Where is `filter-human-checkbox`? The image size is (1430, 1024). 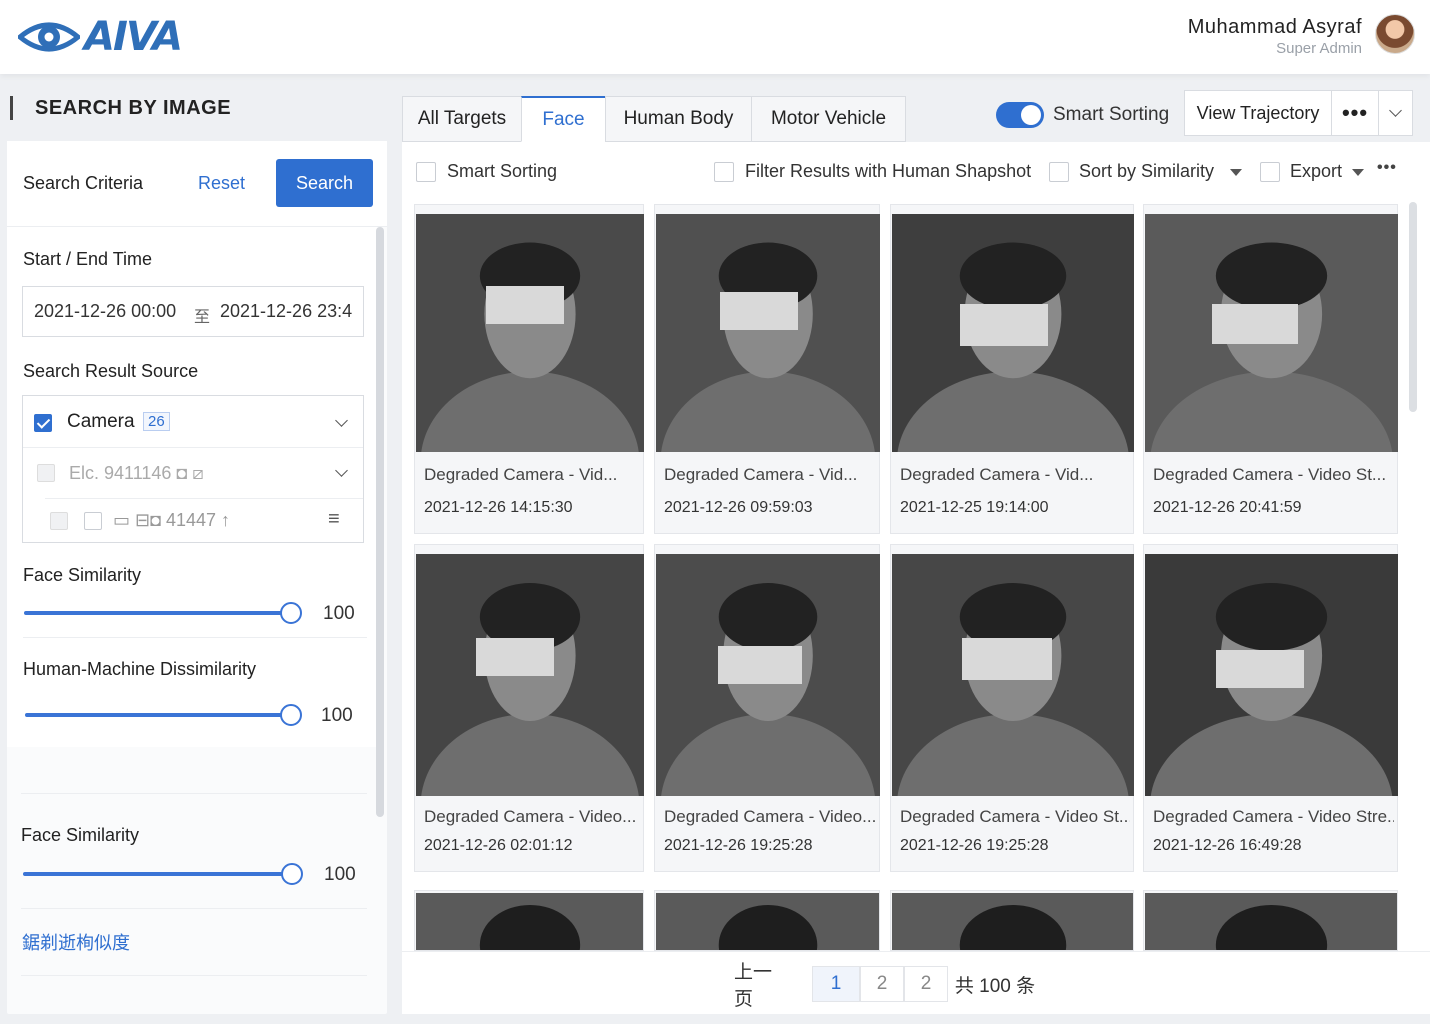 filter-human-checkbox is located at coordinates (724, 172).